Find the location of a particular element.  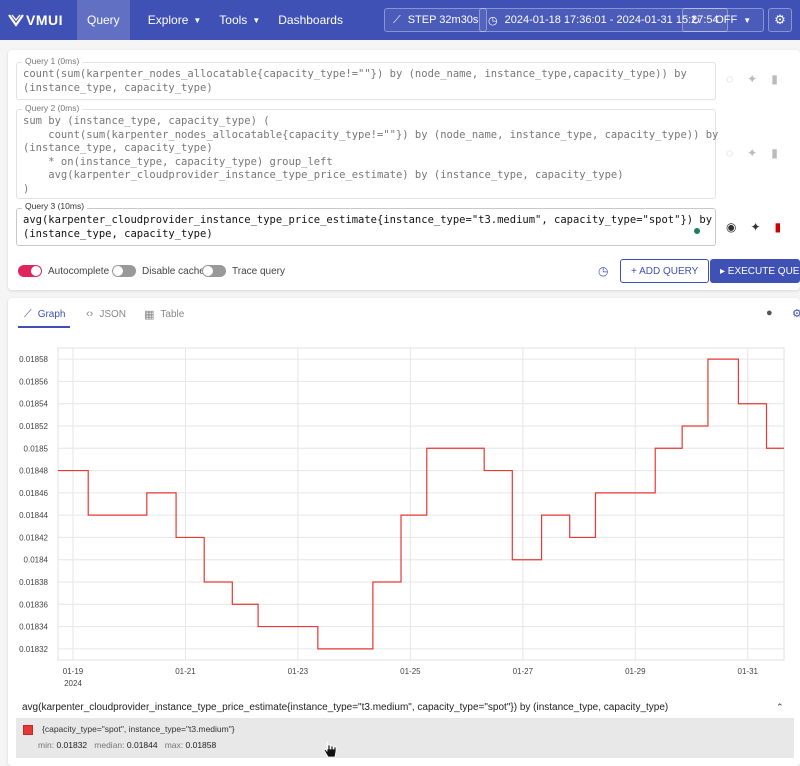

y-tick-label: 0.0184 is located at coordinates (36, 560).